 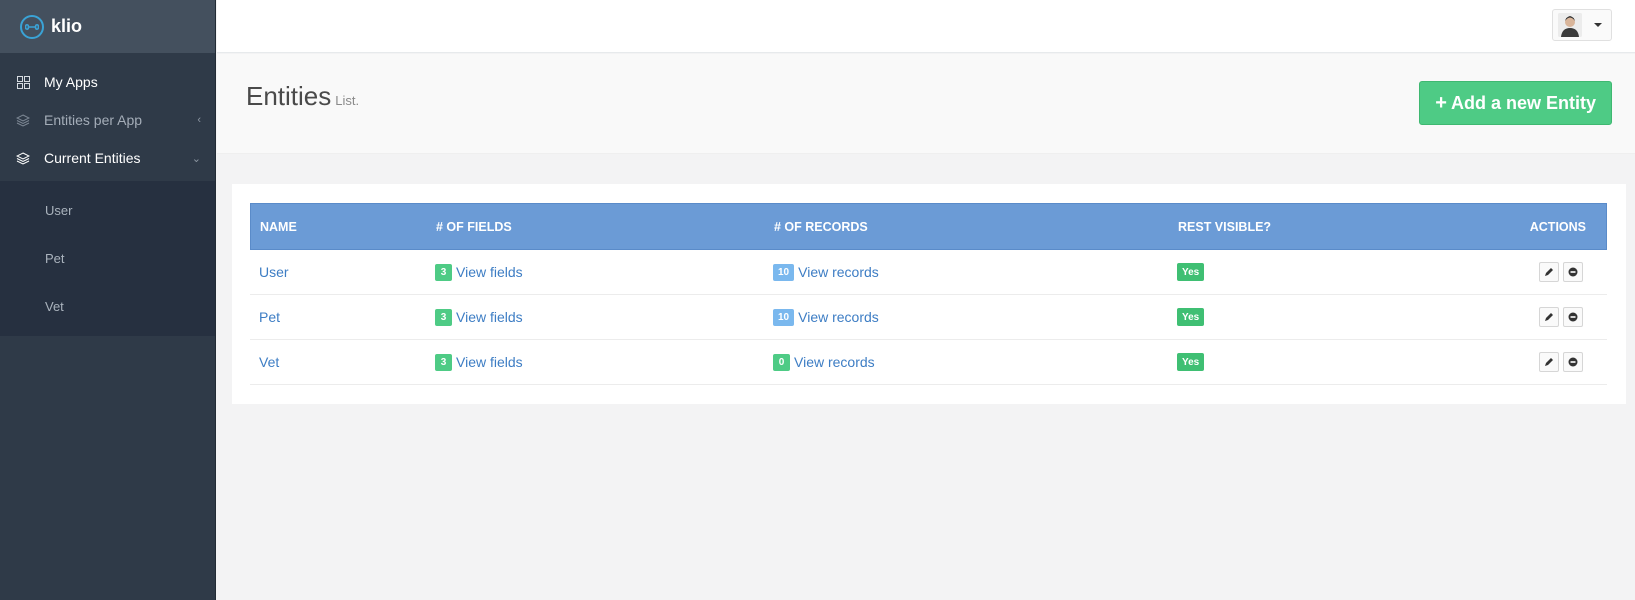 What do you see at coordinates (1570, 25) in the screenshot?
I see `avatar` at bounding box center [1570, 25].